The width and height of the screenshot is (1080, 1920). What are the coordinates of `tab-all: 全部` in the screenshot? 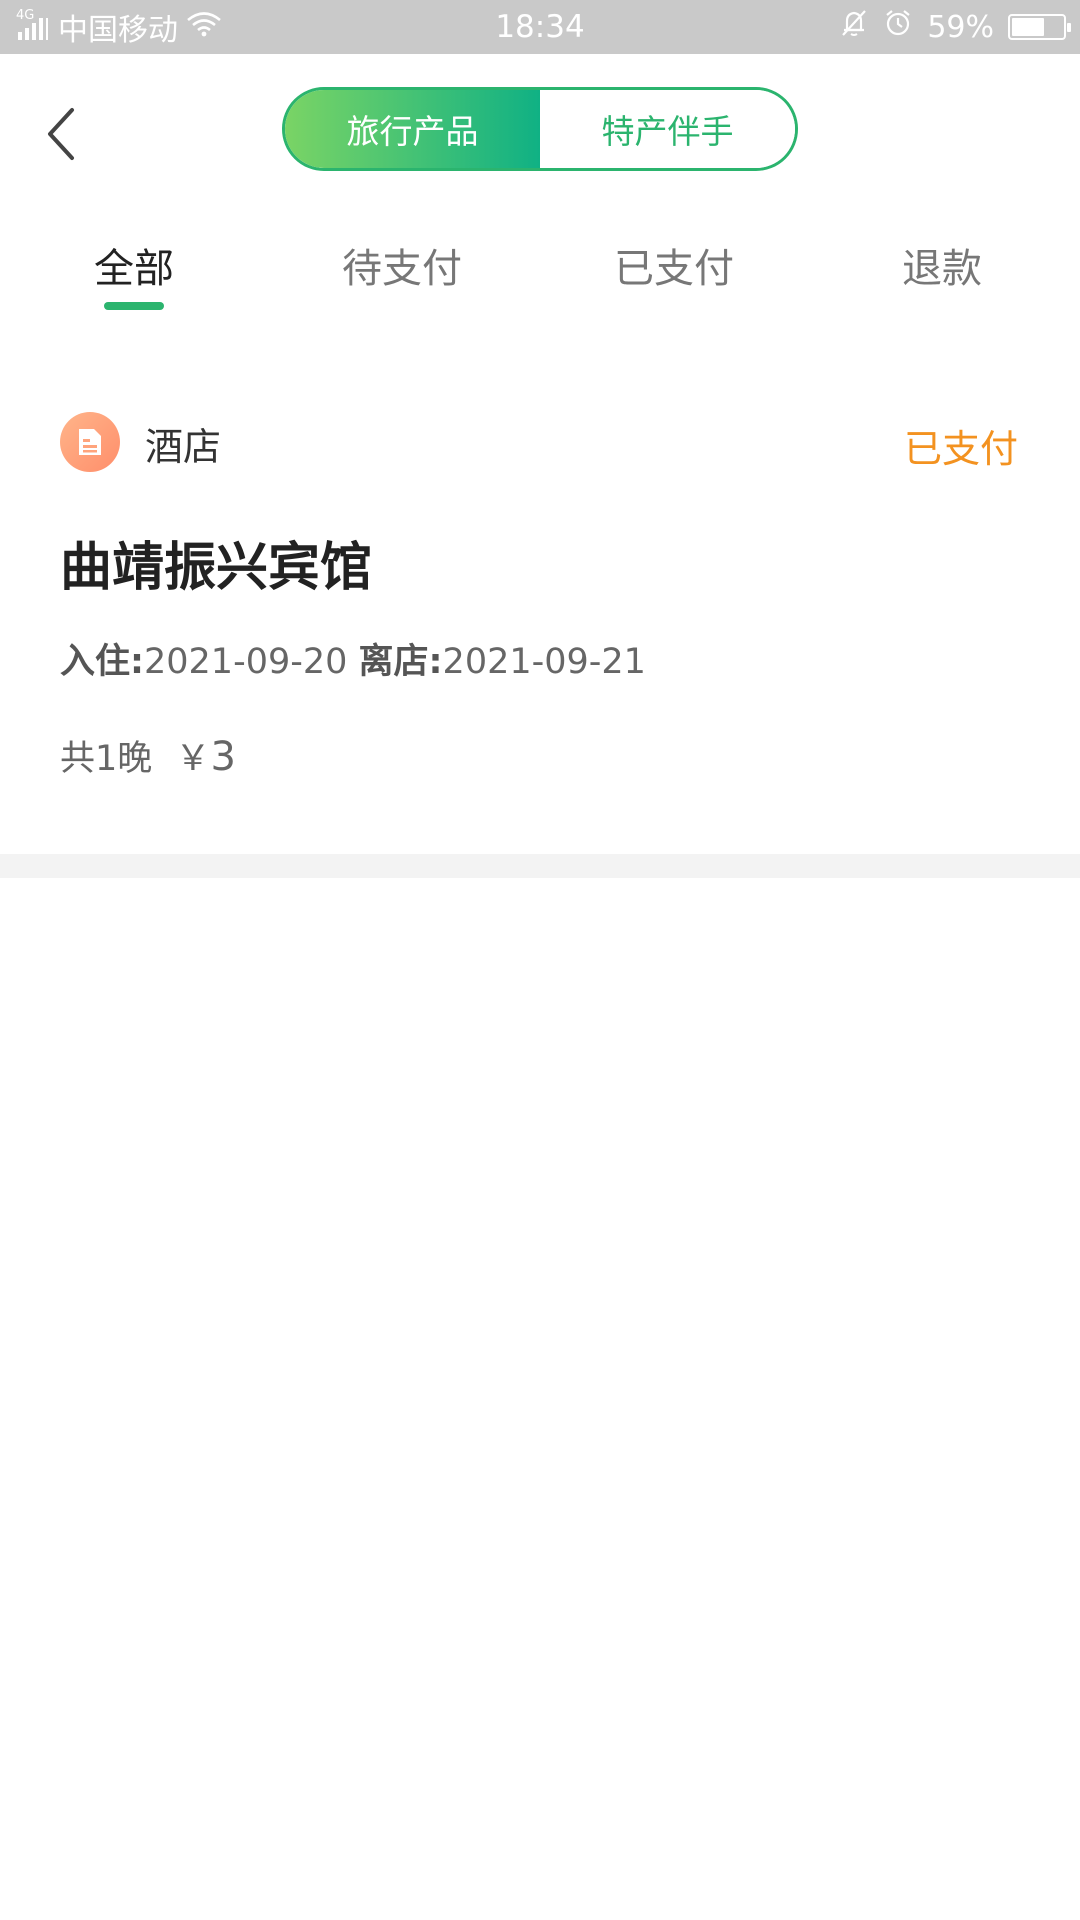 It's located at (134, 273).